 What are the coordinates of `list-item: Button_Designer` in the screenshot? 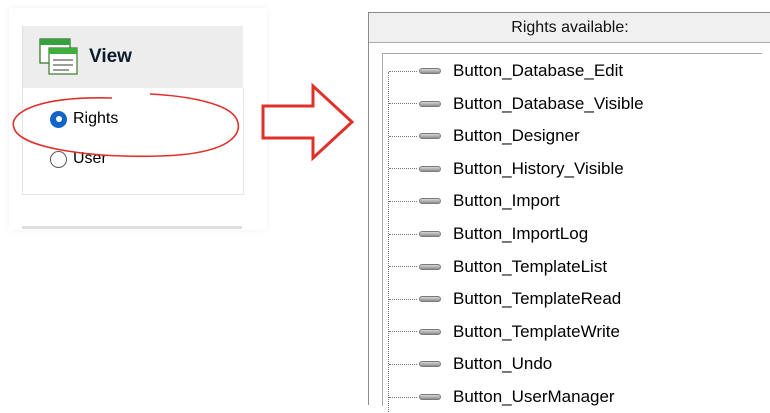 It's located at (484, 136).